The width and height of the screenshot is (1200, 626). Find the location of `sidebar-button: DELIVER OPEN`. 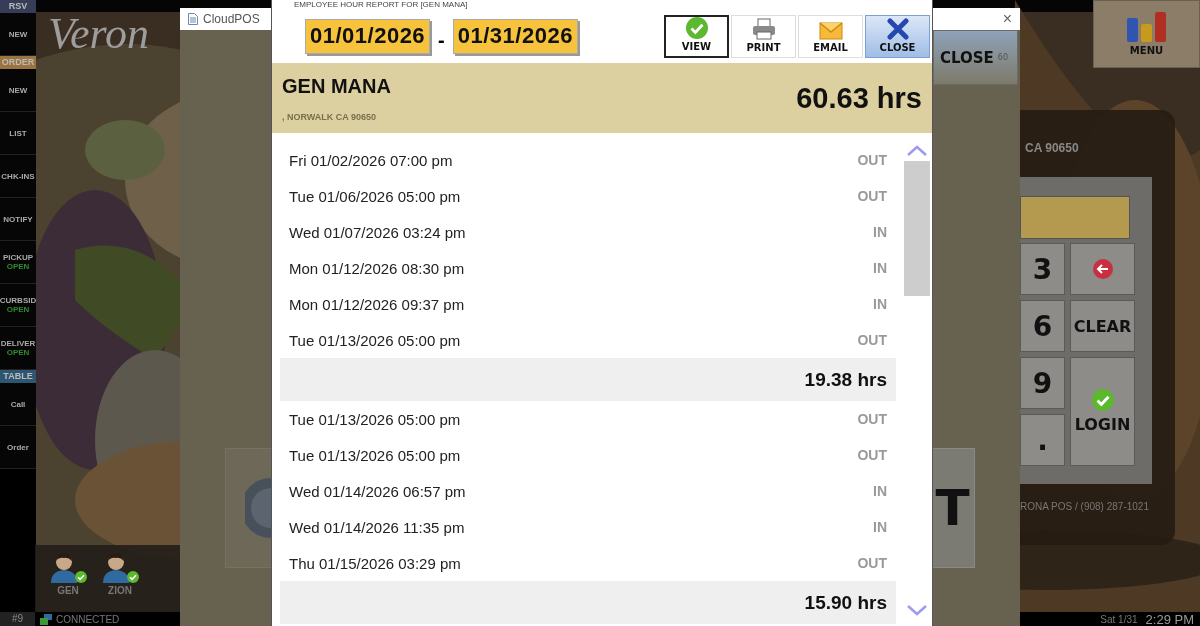

sidebar-button: DELIVER OPEN is located at coordinates (18, 348).